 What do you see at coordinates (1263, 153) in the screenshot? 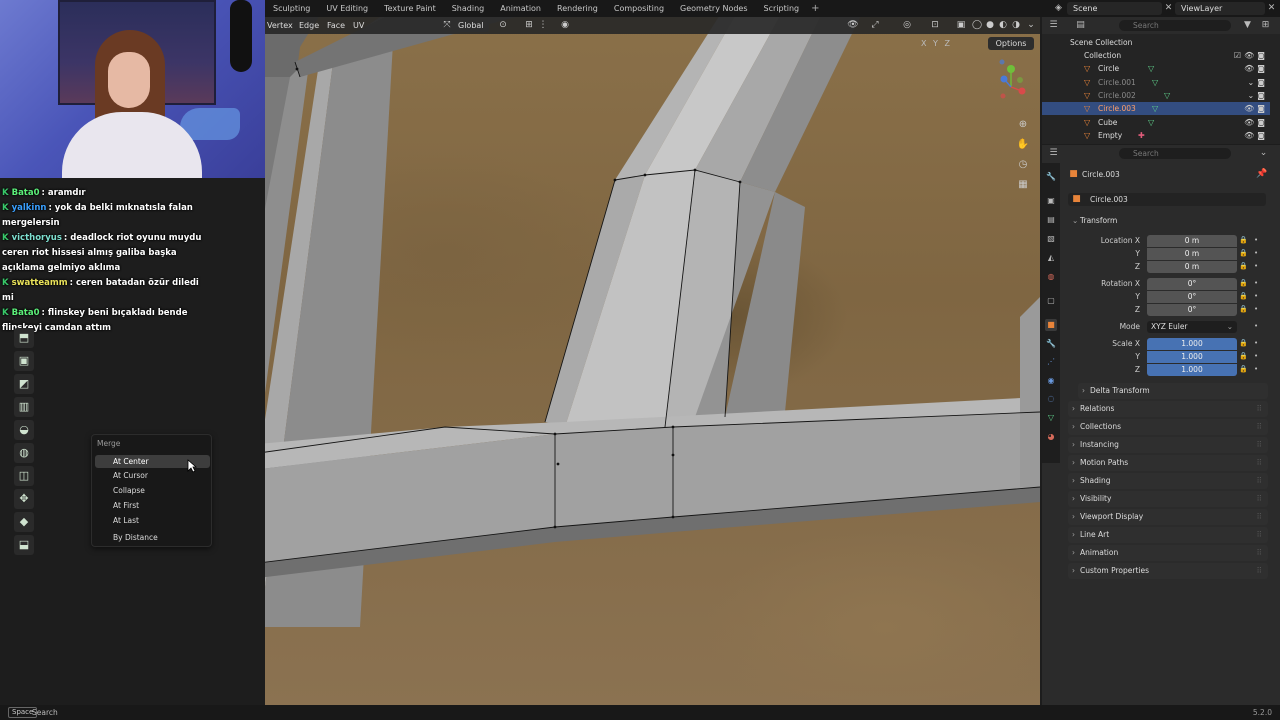
I see `properties-options-icon: ⌄` at bounding box center [1263, 153].